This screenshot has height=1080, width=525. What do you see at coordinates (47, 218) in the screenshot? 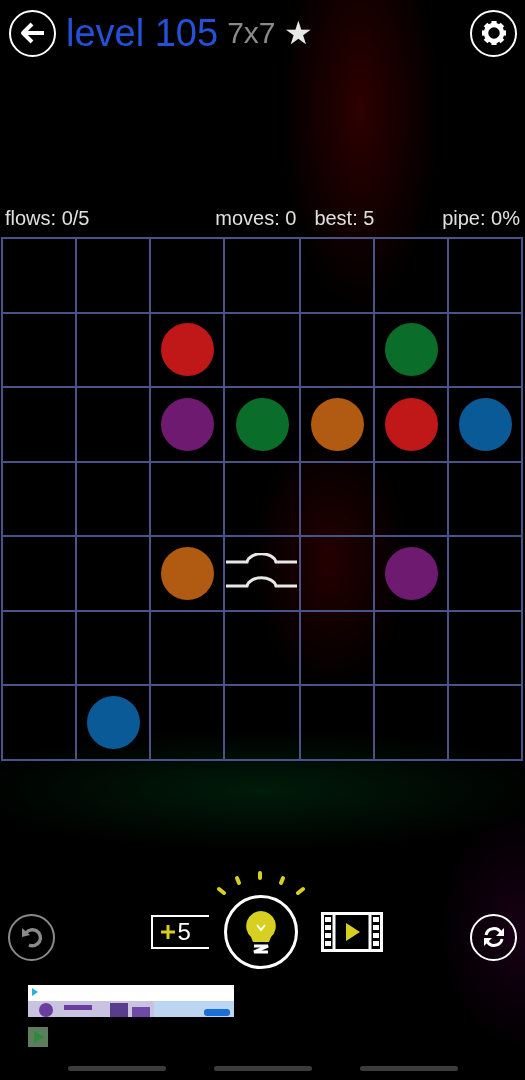
I see `flows-counter: flows: 0/5` at bounding box center [47, 218].